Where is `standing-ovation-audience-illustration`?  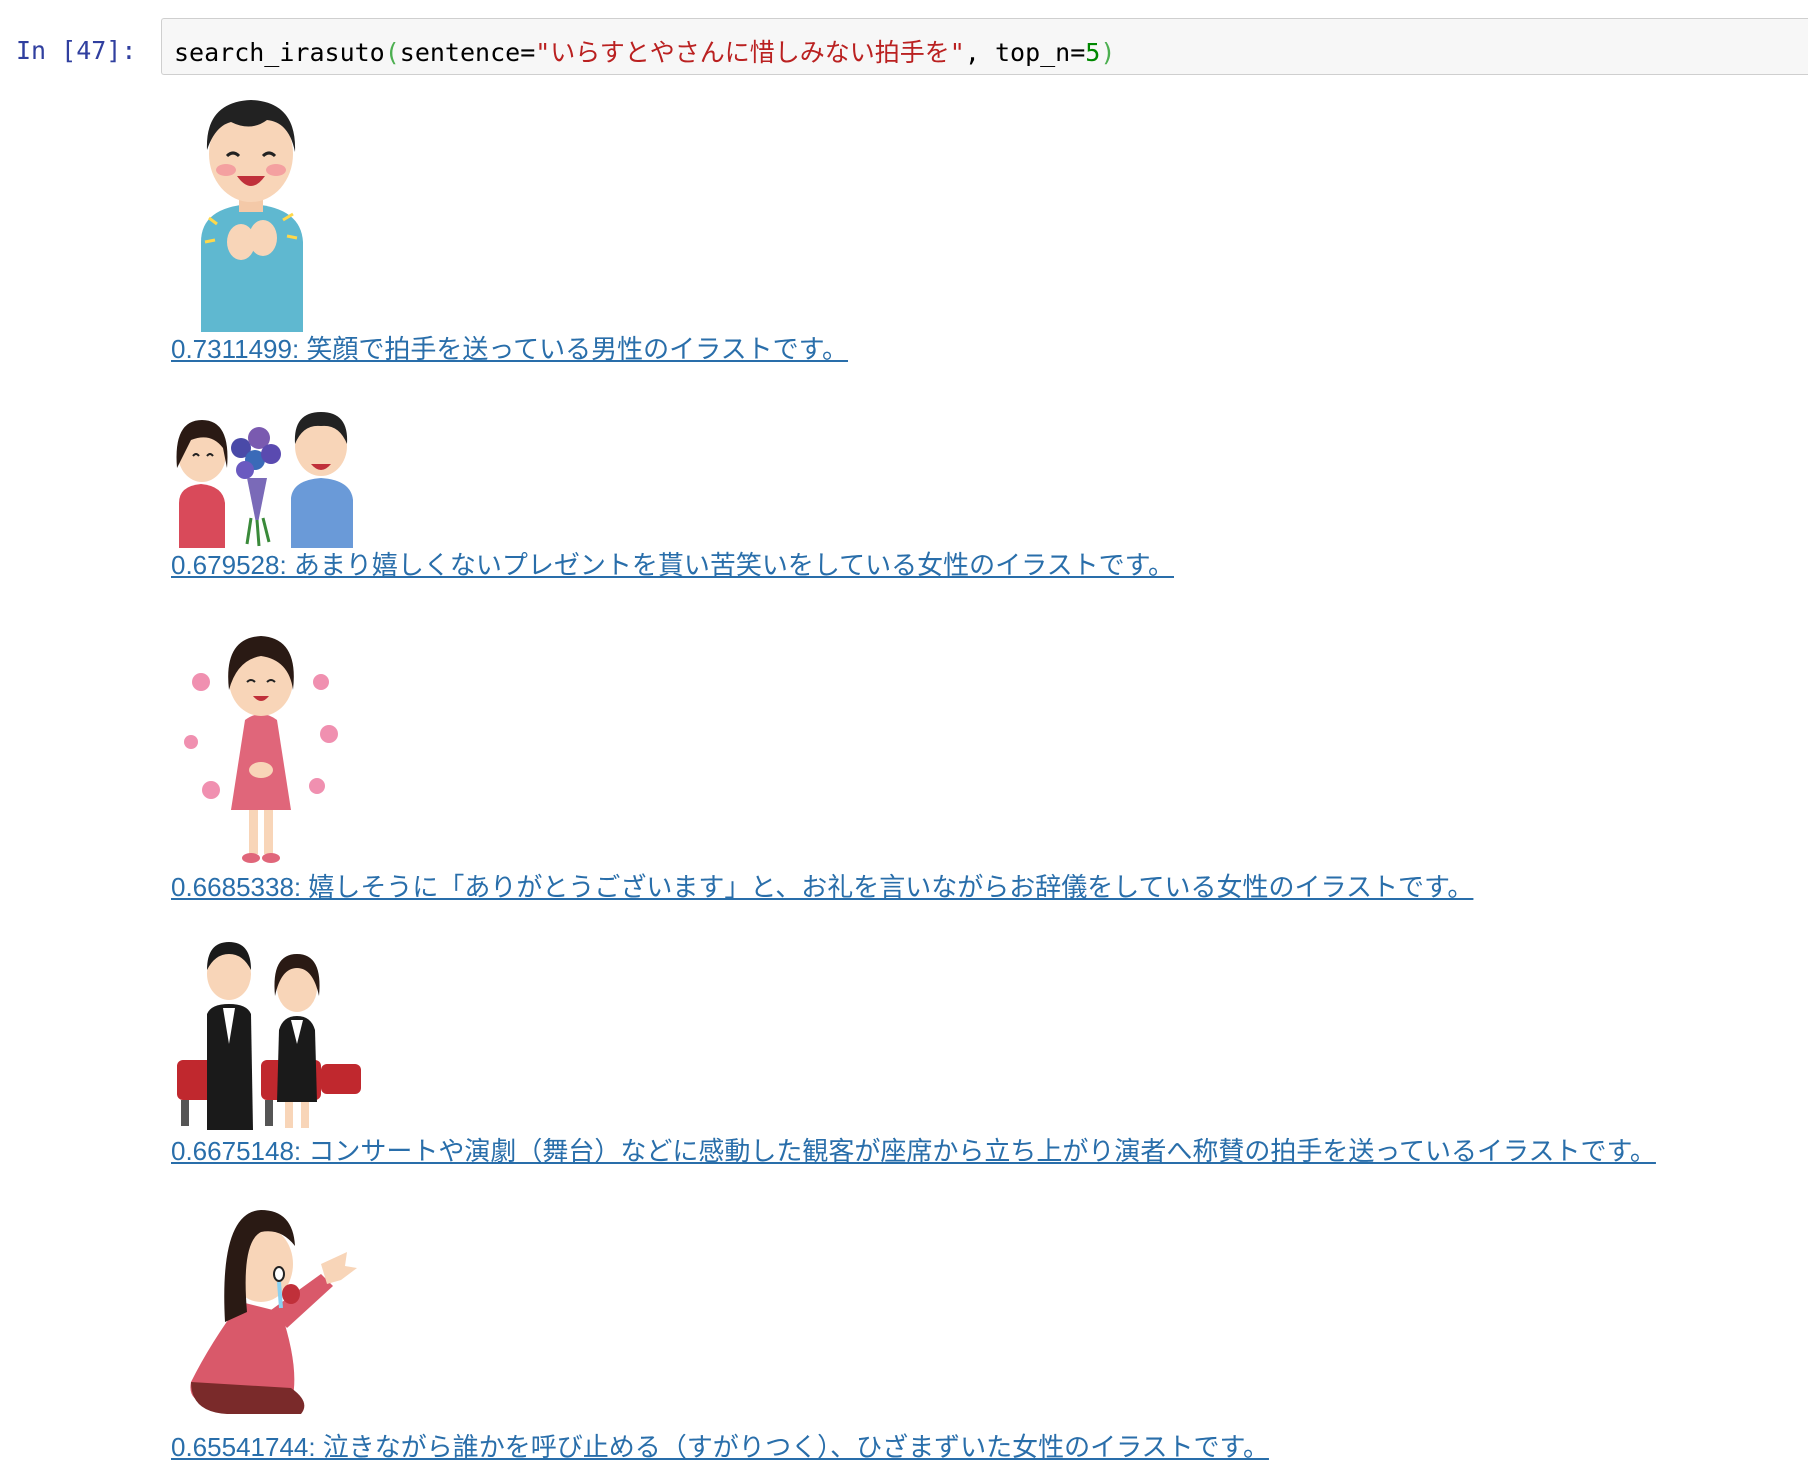
standing-ovation-audience-illustration is located at coordinates (269, 1036).